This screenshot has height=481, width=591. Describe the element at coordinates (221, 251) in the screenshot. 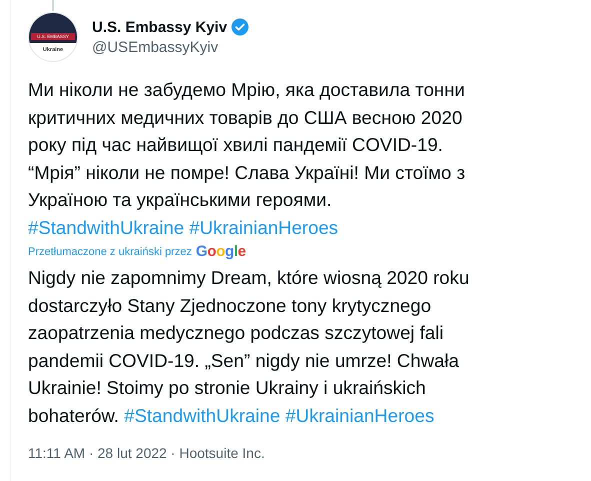

I see `google-logo: Google` at that location.